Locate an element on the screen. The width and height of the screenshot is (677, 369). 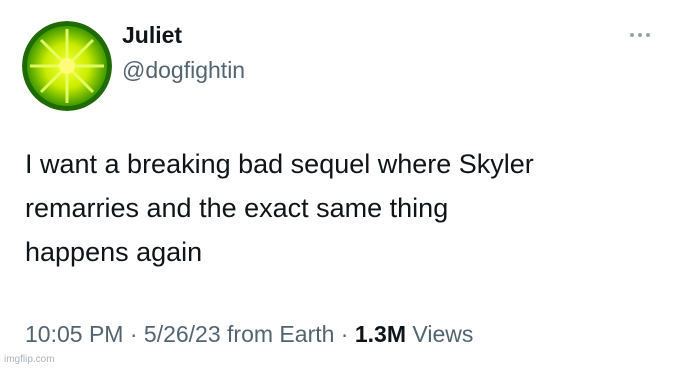
watermark: imgflip.com is located at coordinates (29, 359).